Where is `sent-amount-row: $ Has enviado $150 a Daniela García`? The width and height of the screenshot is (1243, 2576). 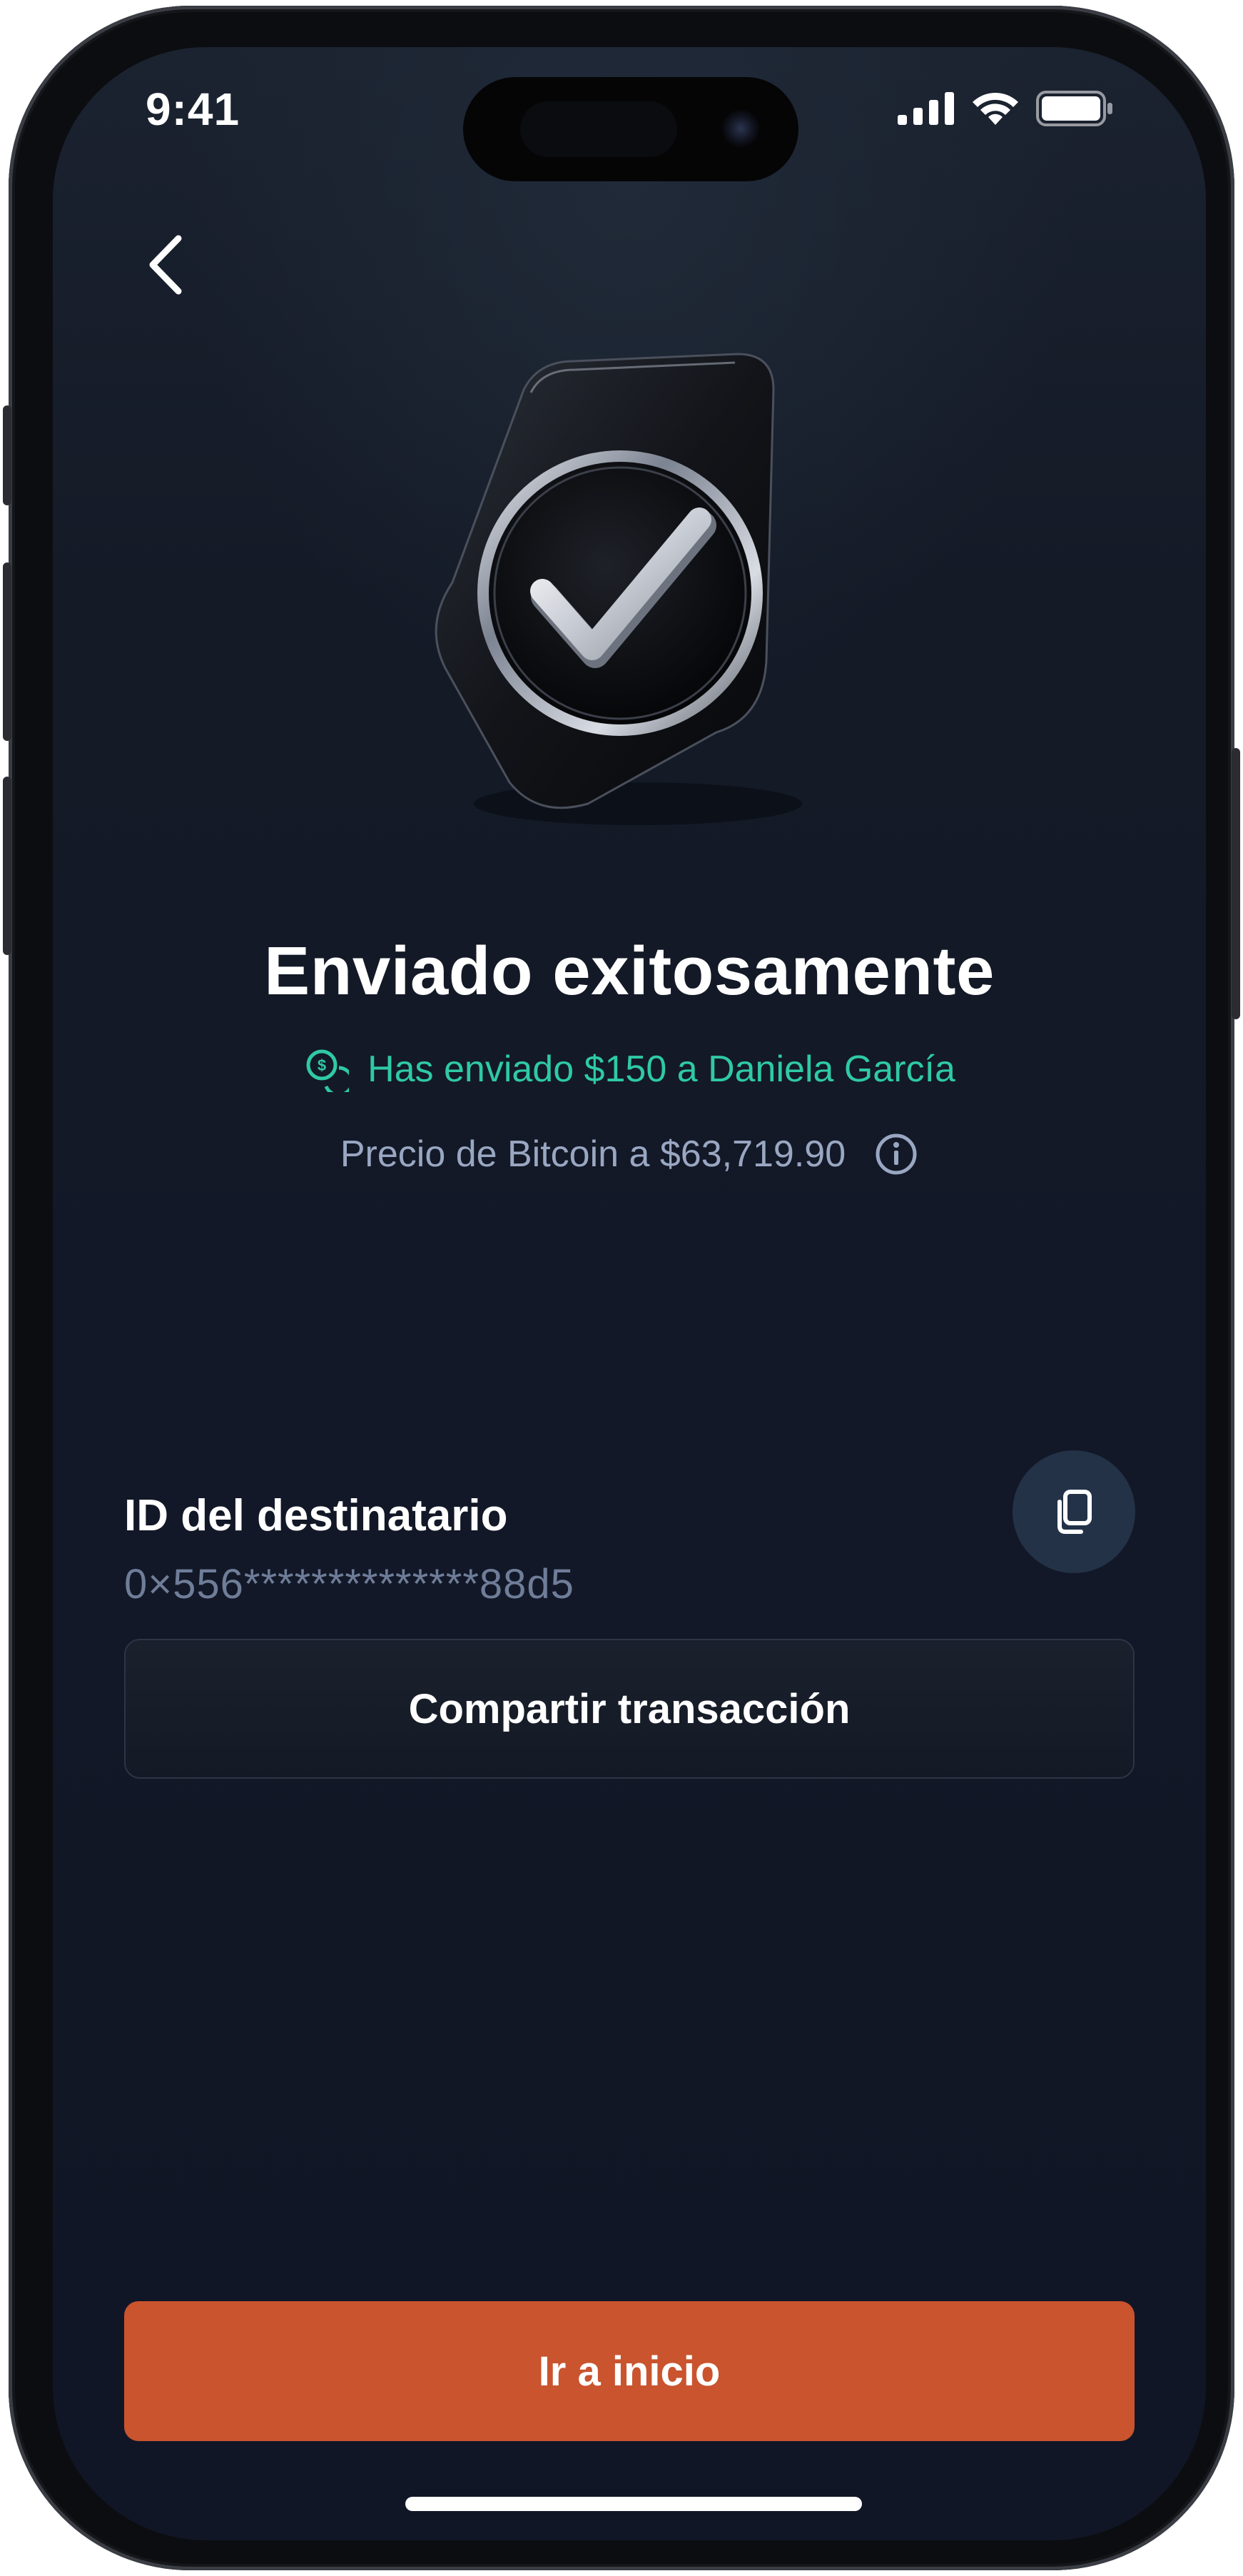 sent-amount-row: $ Has enviado $150 a Daniela García is located at coordinates (629, 1069).